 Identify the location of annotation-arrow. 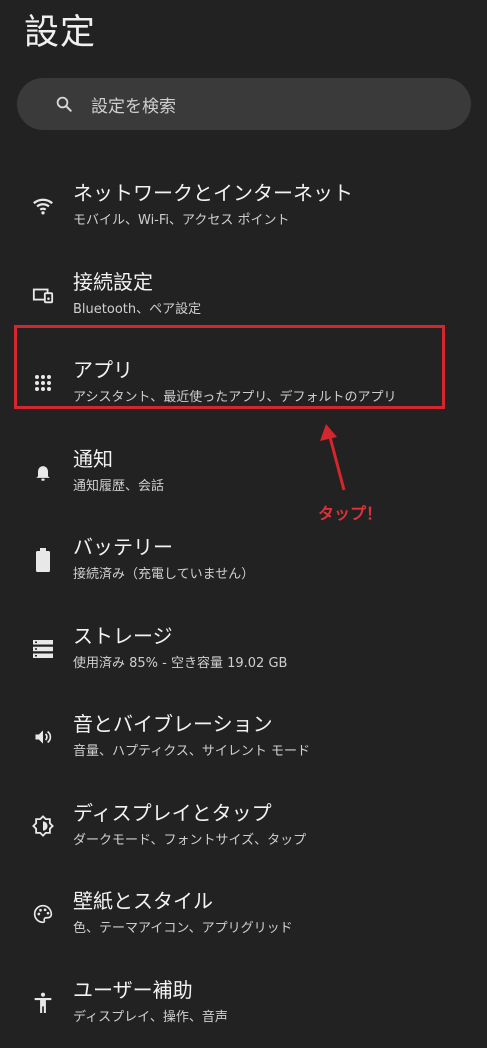
(333, 457).